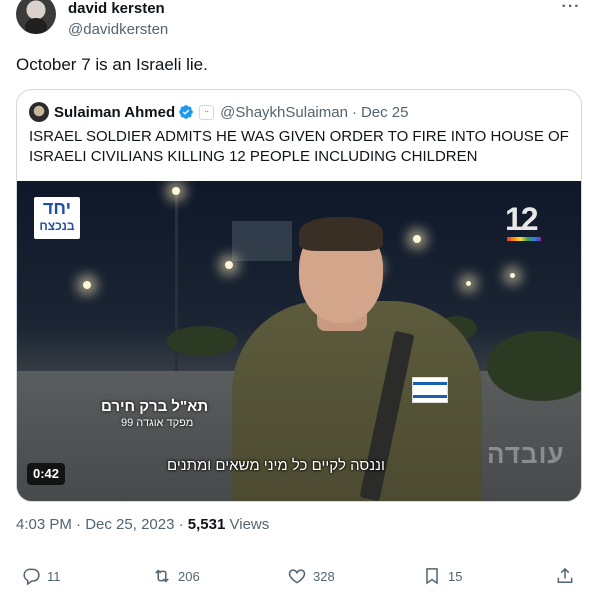 The image size is (589, 603). What do you see at coordinates (571, 9) in the screenshot?
I see `more-options-button: ···` at bounding box center [571, 9].